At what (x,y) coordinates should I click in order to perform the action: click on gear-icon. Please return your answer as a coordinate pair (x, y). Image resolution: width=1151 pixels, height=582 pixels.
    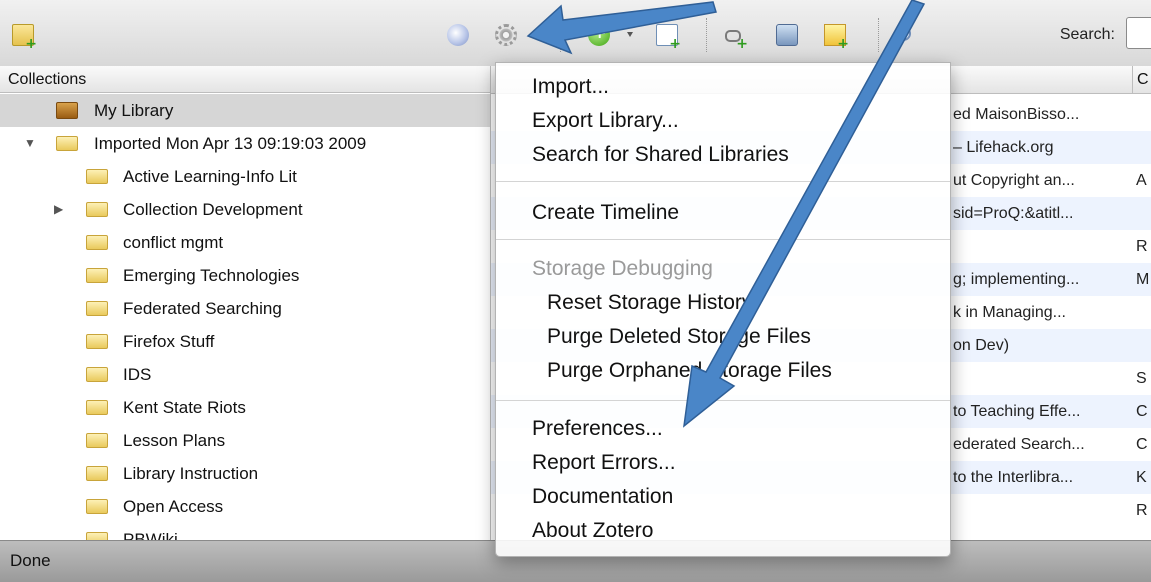
    Looking at the image, I should click on (506, 35).